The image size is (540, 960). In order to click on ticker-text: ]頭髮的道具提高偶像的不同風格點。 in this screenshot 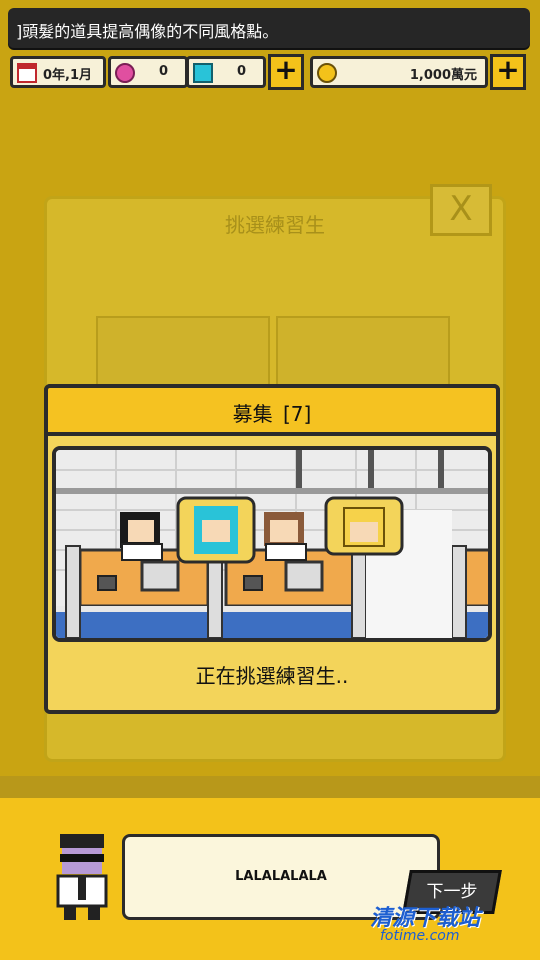, I will do `click(147, 31)`.